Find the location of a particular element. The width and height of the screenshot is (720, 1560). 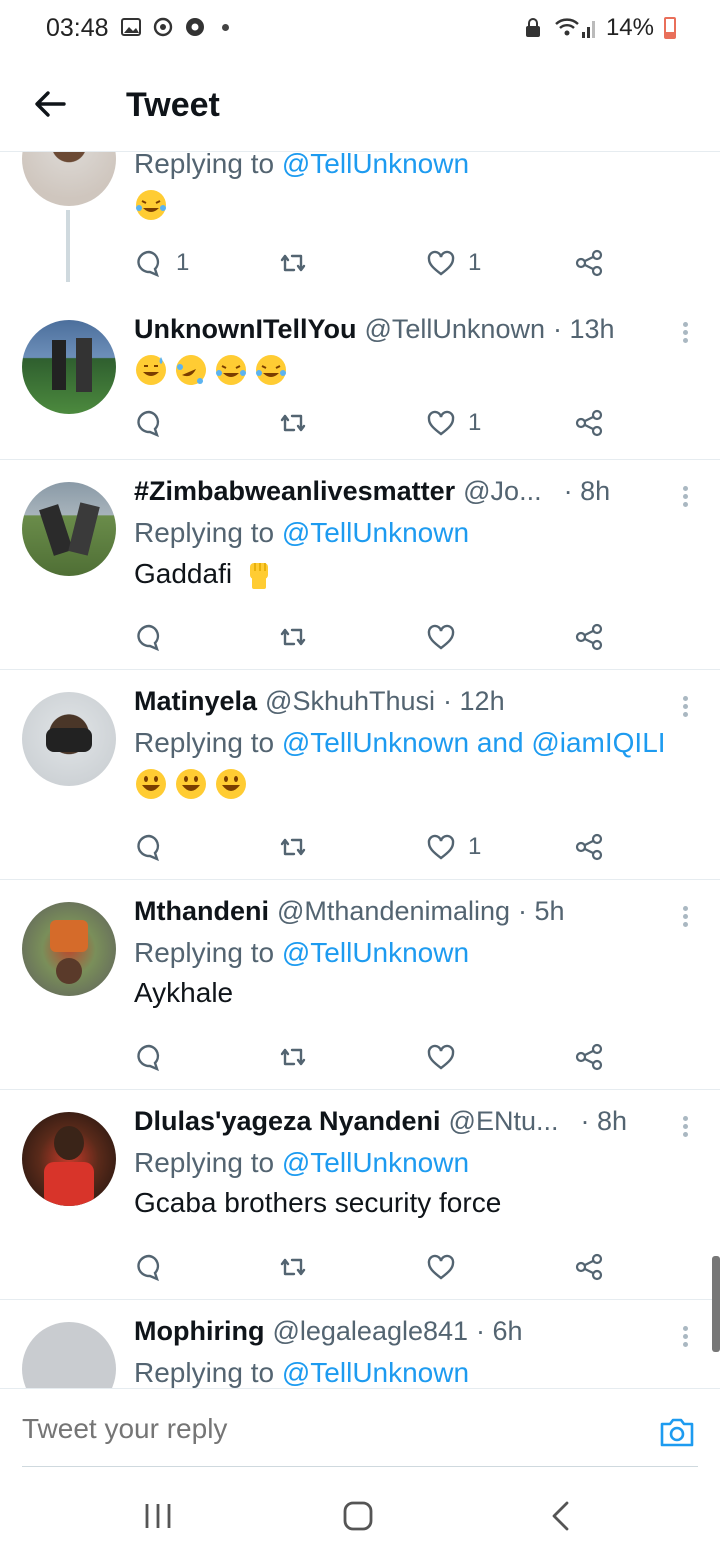

display-name: #Zimbabweanlivesmatter is located at coordinates (294, 491).